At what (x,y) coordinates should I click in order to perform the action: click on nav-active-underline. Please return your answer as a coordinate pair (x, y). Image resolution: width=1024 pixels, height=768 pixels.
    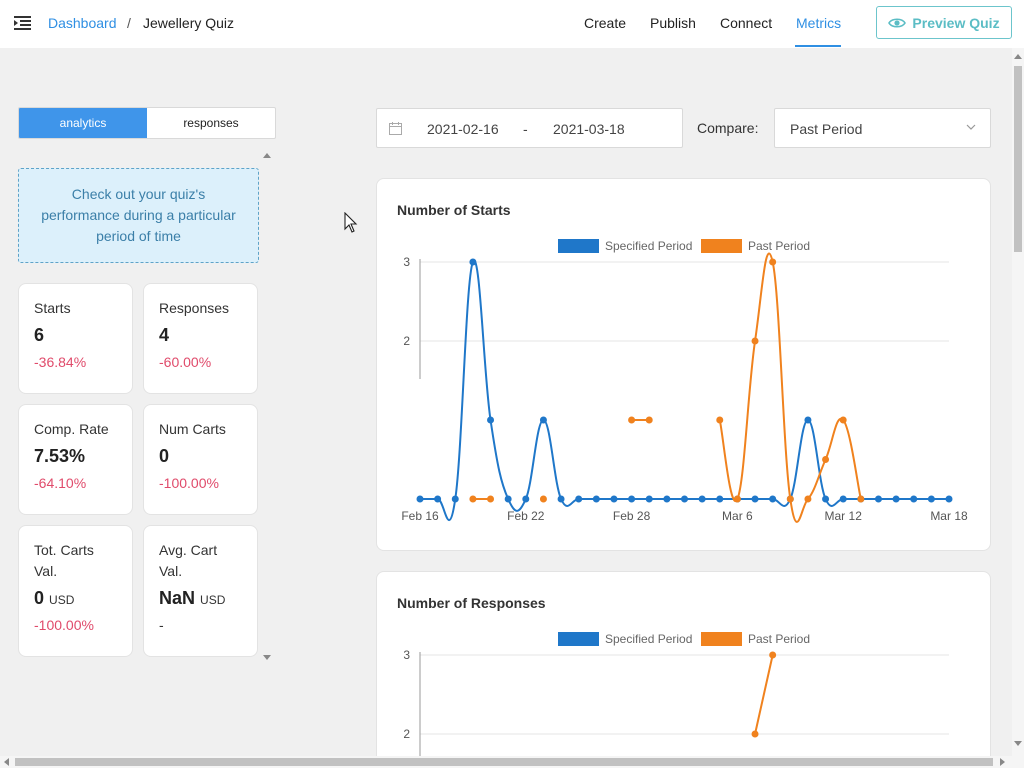
    Looking at the image, I should click on (818, 46).